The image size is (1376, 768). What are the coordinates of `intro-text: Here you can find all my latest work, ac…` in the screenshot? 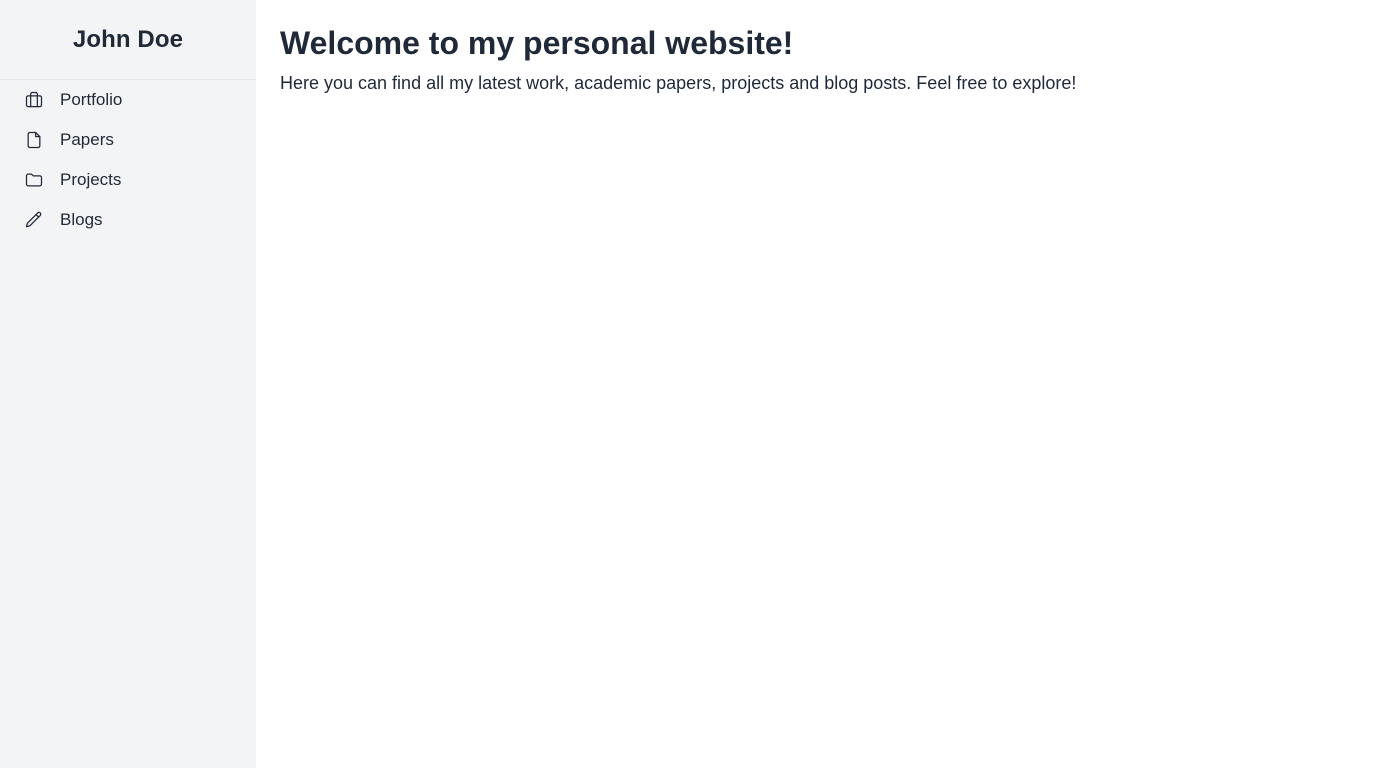 It's located at (678, 83).